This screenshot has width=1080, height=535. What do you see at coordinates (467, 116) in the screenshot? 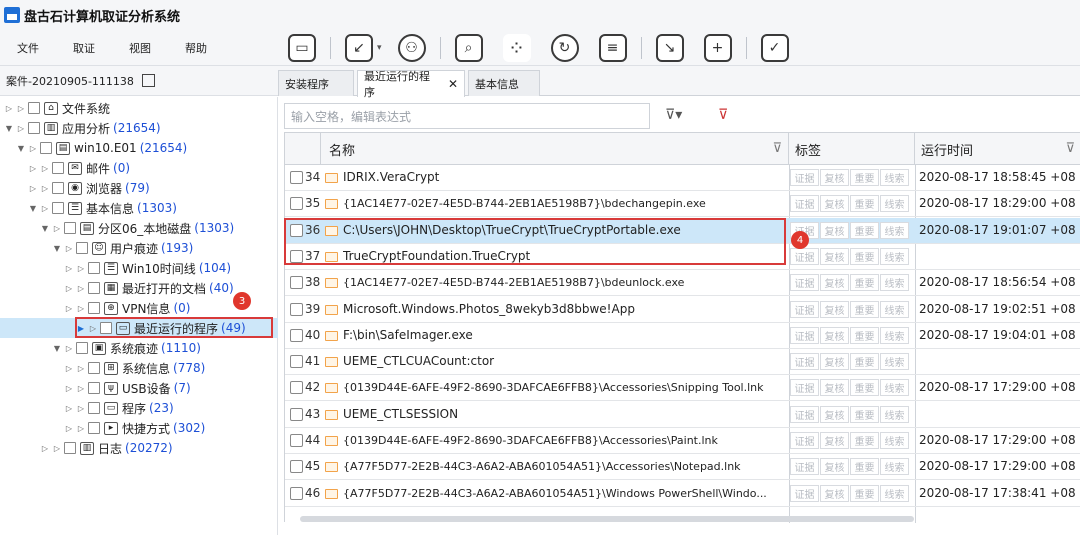
I see `filter-input: 输入空格，编辑表达式` at bounding box center [467, 116].